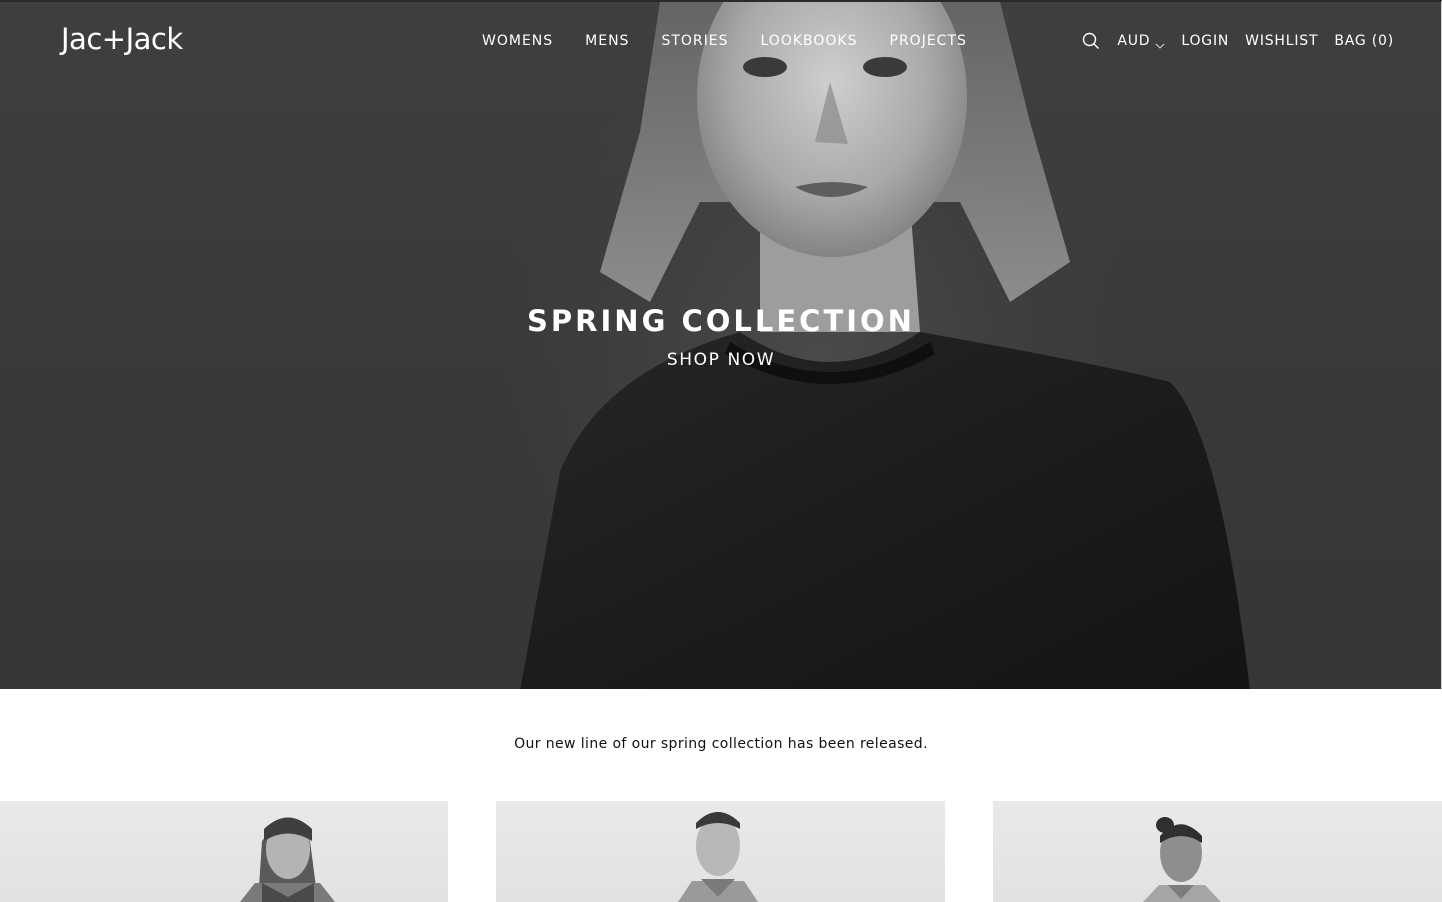  I want to click on chevron-down-icon, so click(1160, 42).